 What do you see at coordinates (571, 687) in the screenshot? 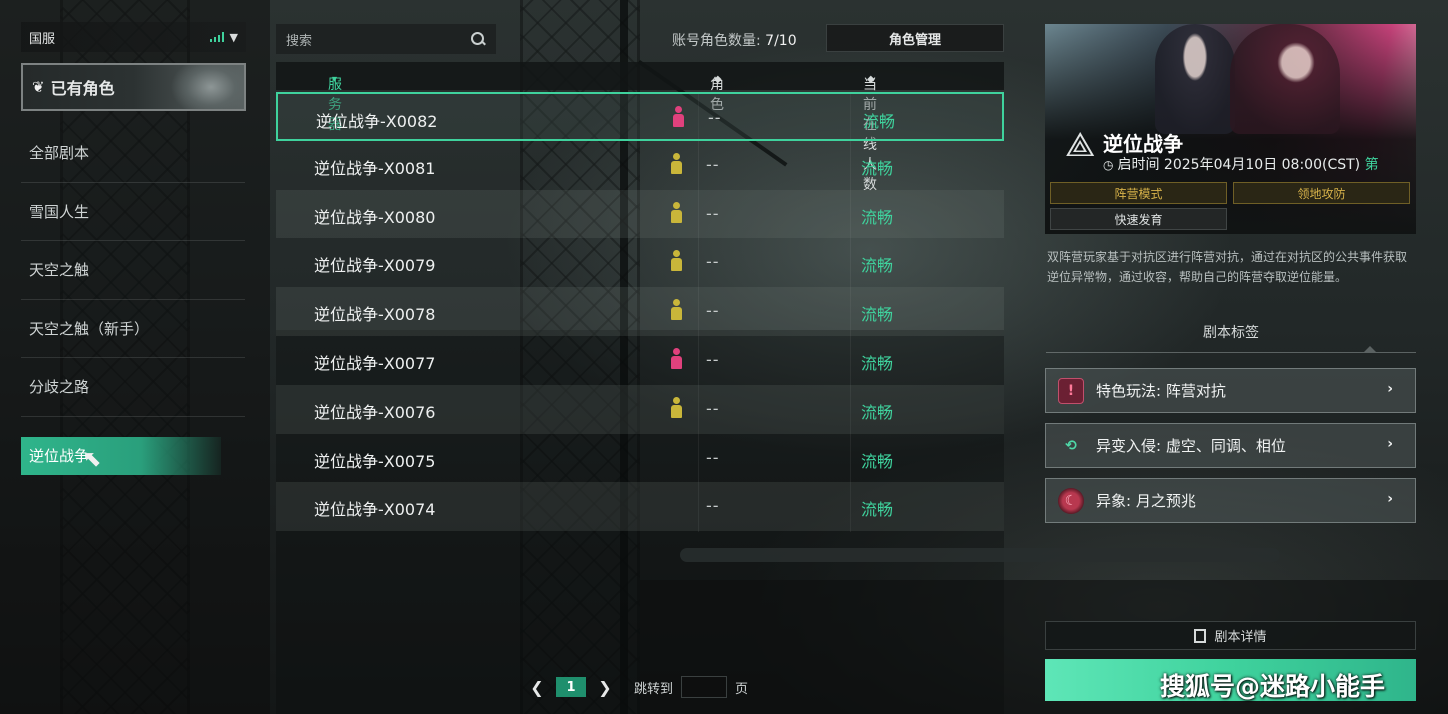
I see `page-number-current: 1` at bounding box center [571, 687].